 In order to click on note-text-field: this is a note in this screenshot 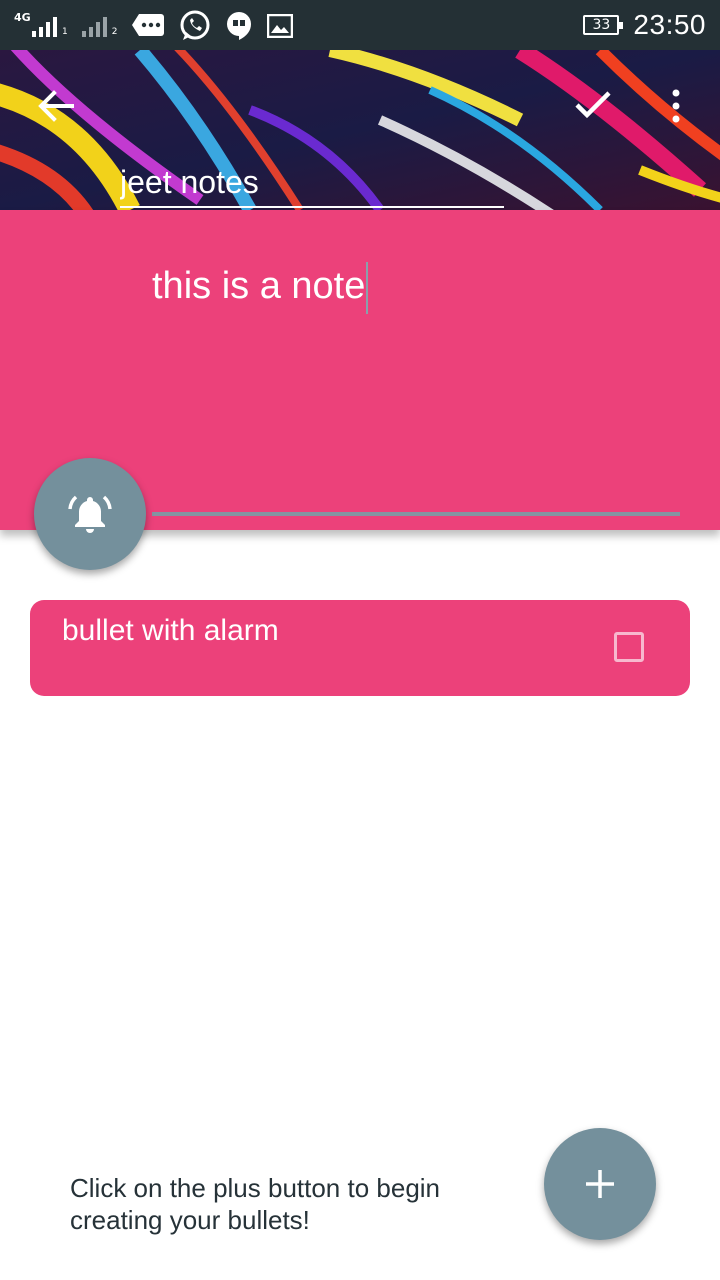, I will do `click(260, 288)`.